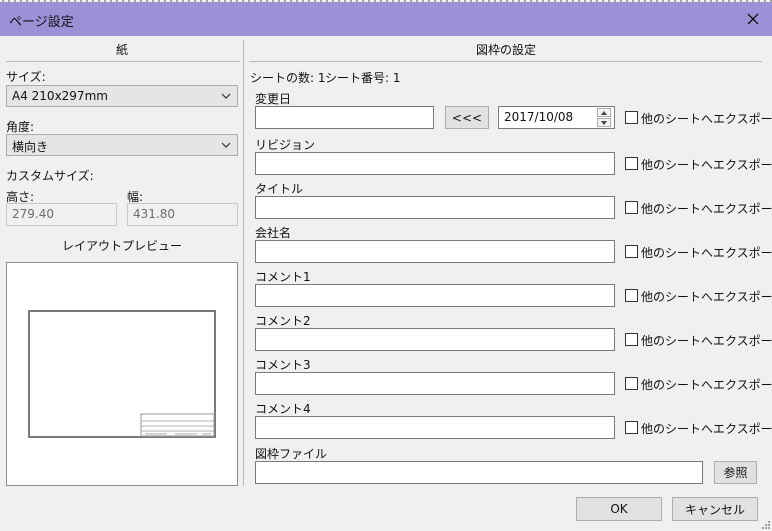 The height and width of the screenshot is (531, 772). Describe the element at coordinates (435, 207) in the screenshot. I see `title-input` at that location.